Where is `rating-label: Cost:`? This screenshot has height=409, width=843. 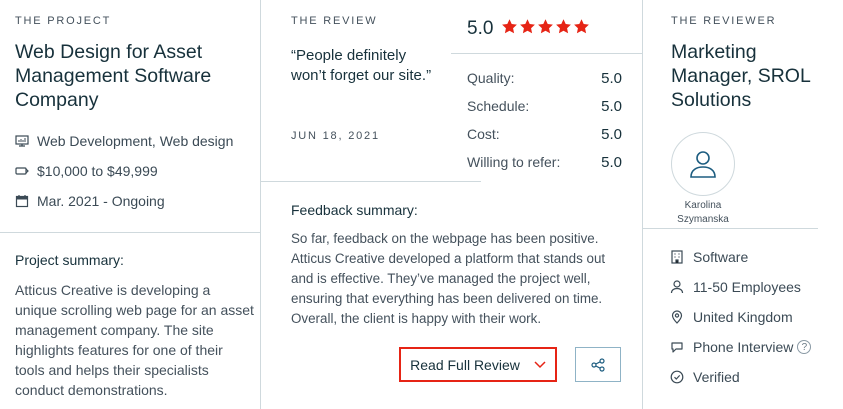
rating-label: Cost: is located at coordinates (483, 134).